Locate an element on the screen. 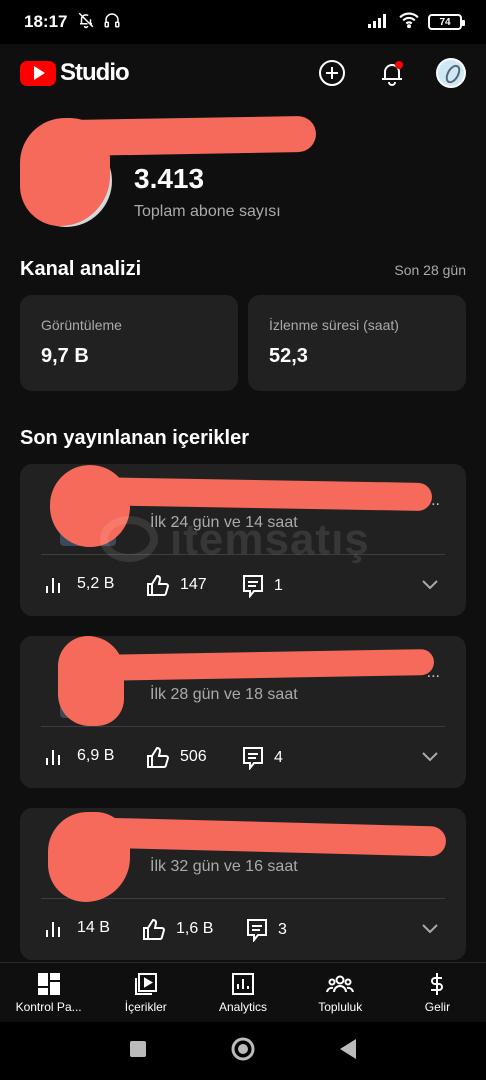  stat-value: 52,3 is located at coordinates (288, 356).